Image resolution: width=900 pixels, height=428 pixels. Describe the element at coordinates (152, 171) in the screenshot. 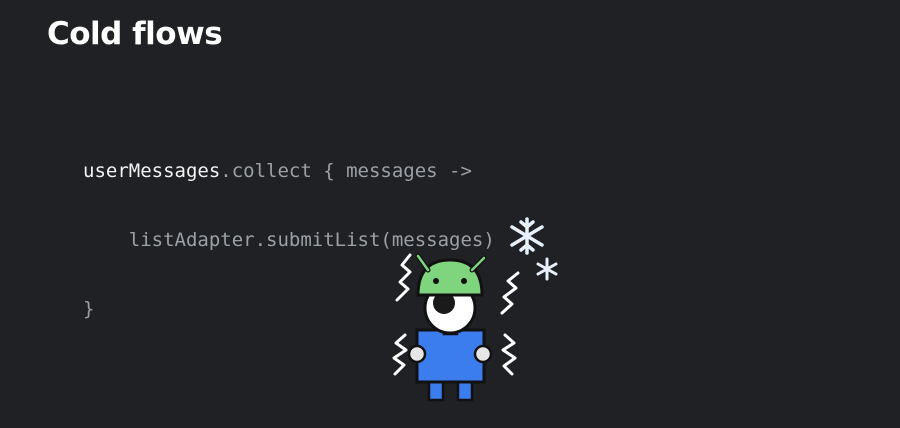

I see `code-identifier: userMessages` at that location.